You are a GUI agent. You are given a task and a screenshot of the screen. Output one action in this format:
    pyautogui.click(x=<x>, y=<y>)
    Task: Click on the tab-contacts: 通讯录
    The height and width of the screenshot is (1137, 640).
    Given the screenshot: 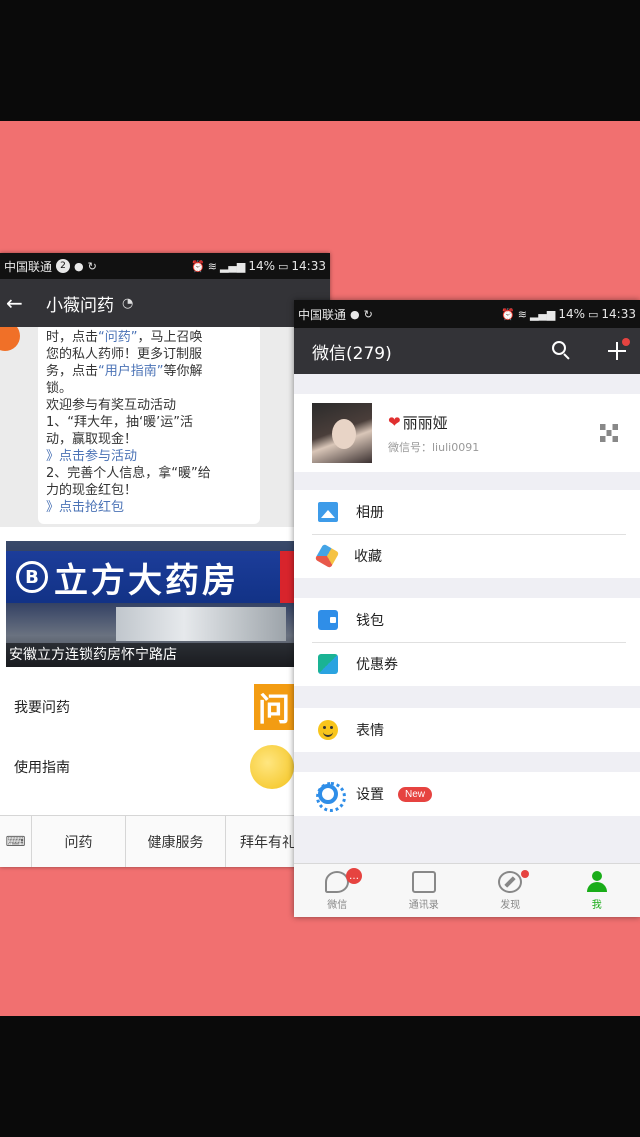 What is the action you would take?
    pyautogui.click(x=424, y=890)
    